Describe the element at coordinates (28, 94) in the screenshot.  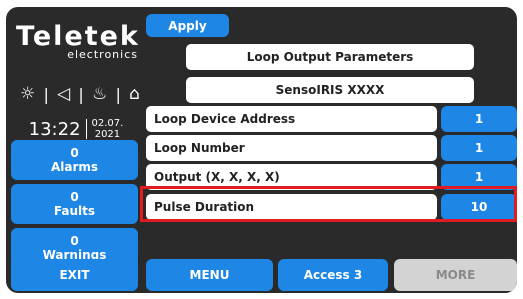
I see `sun-icon: ☼` at that location.